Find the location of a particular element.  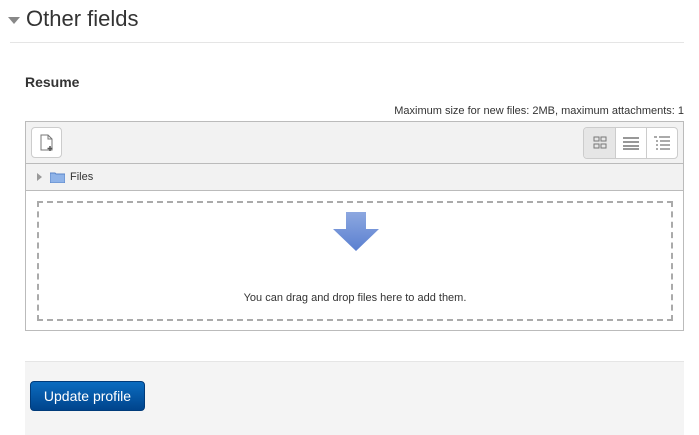

list-view-button is located at coordinates (630, 143).